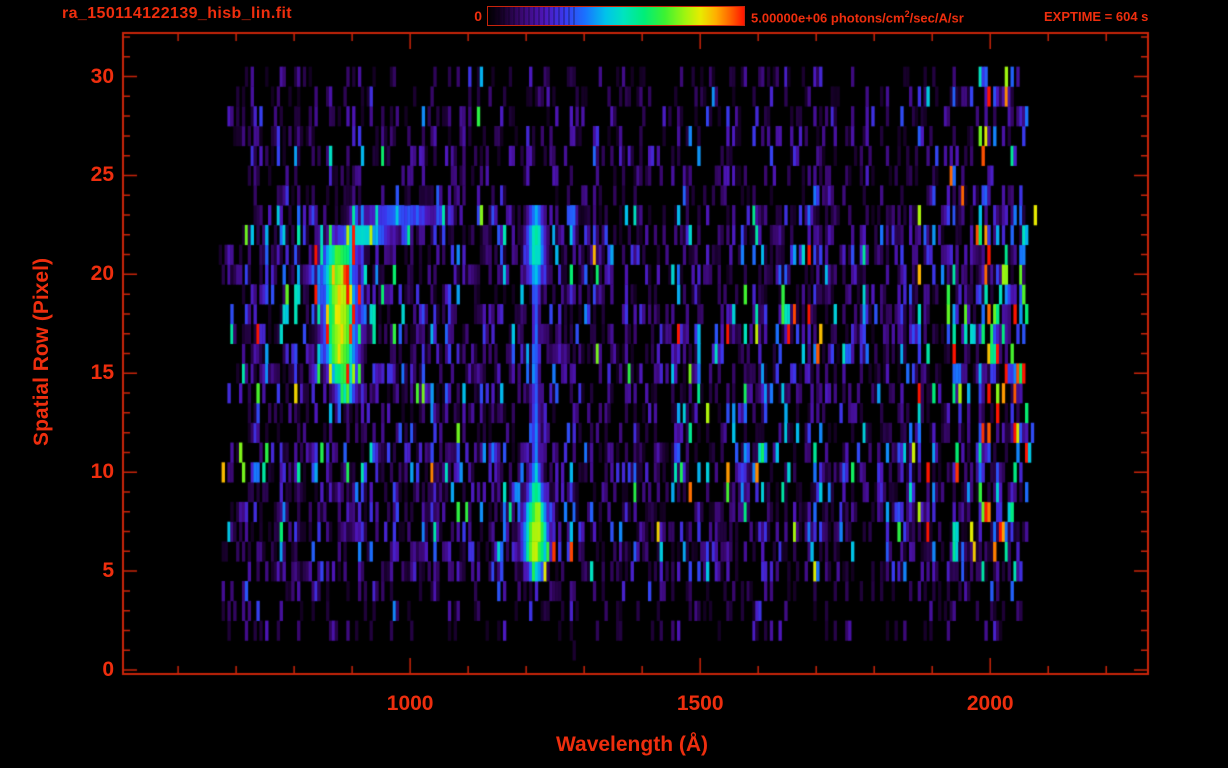 This screenshot has height=768, width=1228. What do you see at coordinates (990, 703) in the screenshot?
I see `x-tick-label-2000: 2000` at bounding box center [990, 703].